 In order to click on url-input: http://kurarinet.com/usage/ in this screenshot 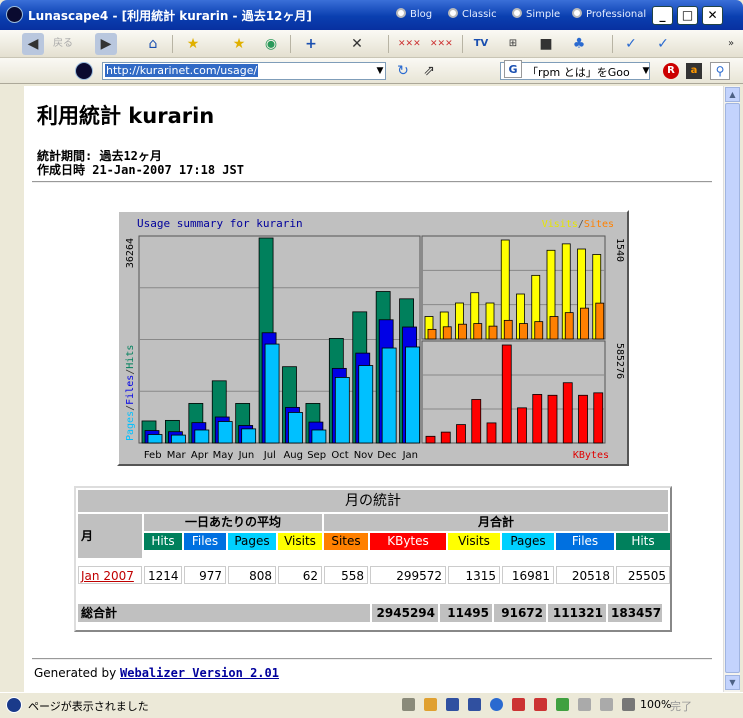, I will do `click(244, 71)`.